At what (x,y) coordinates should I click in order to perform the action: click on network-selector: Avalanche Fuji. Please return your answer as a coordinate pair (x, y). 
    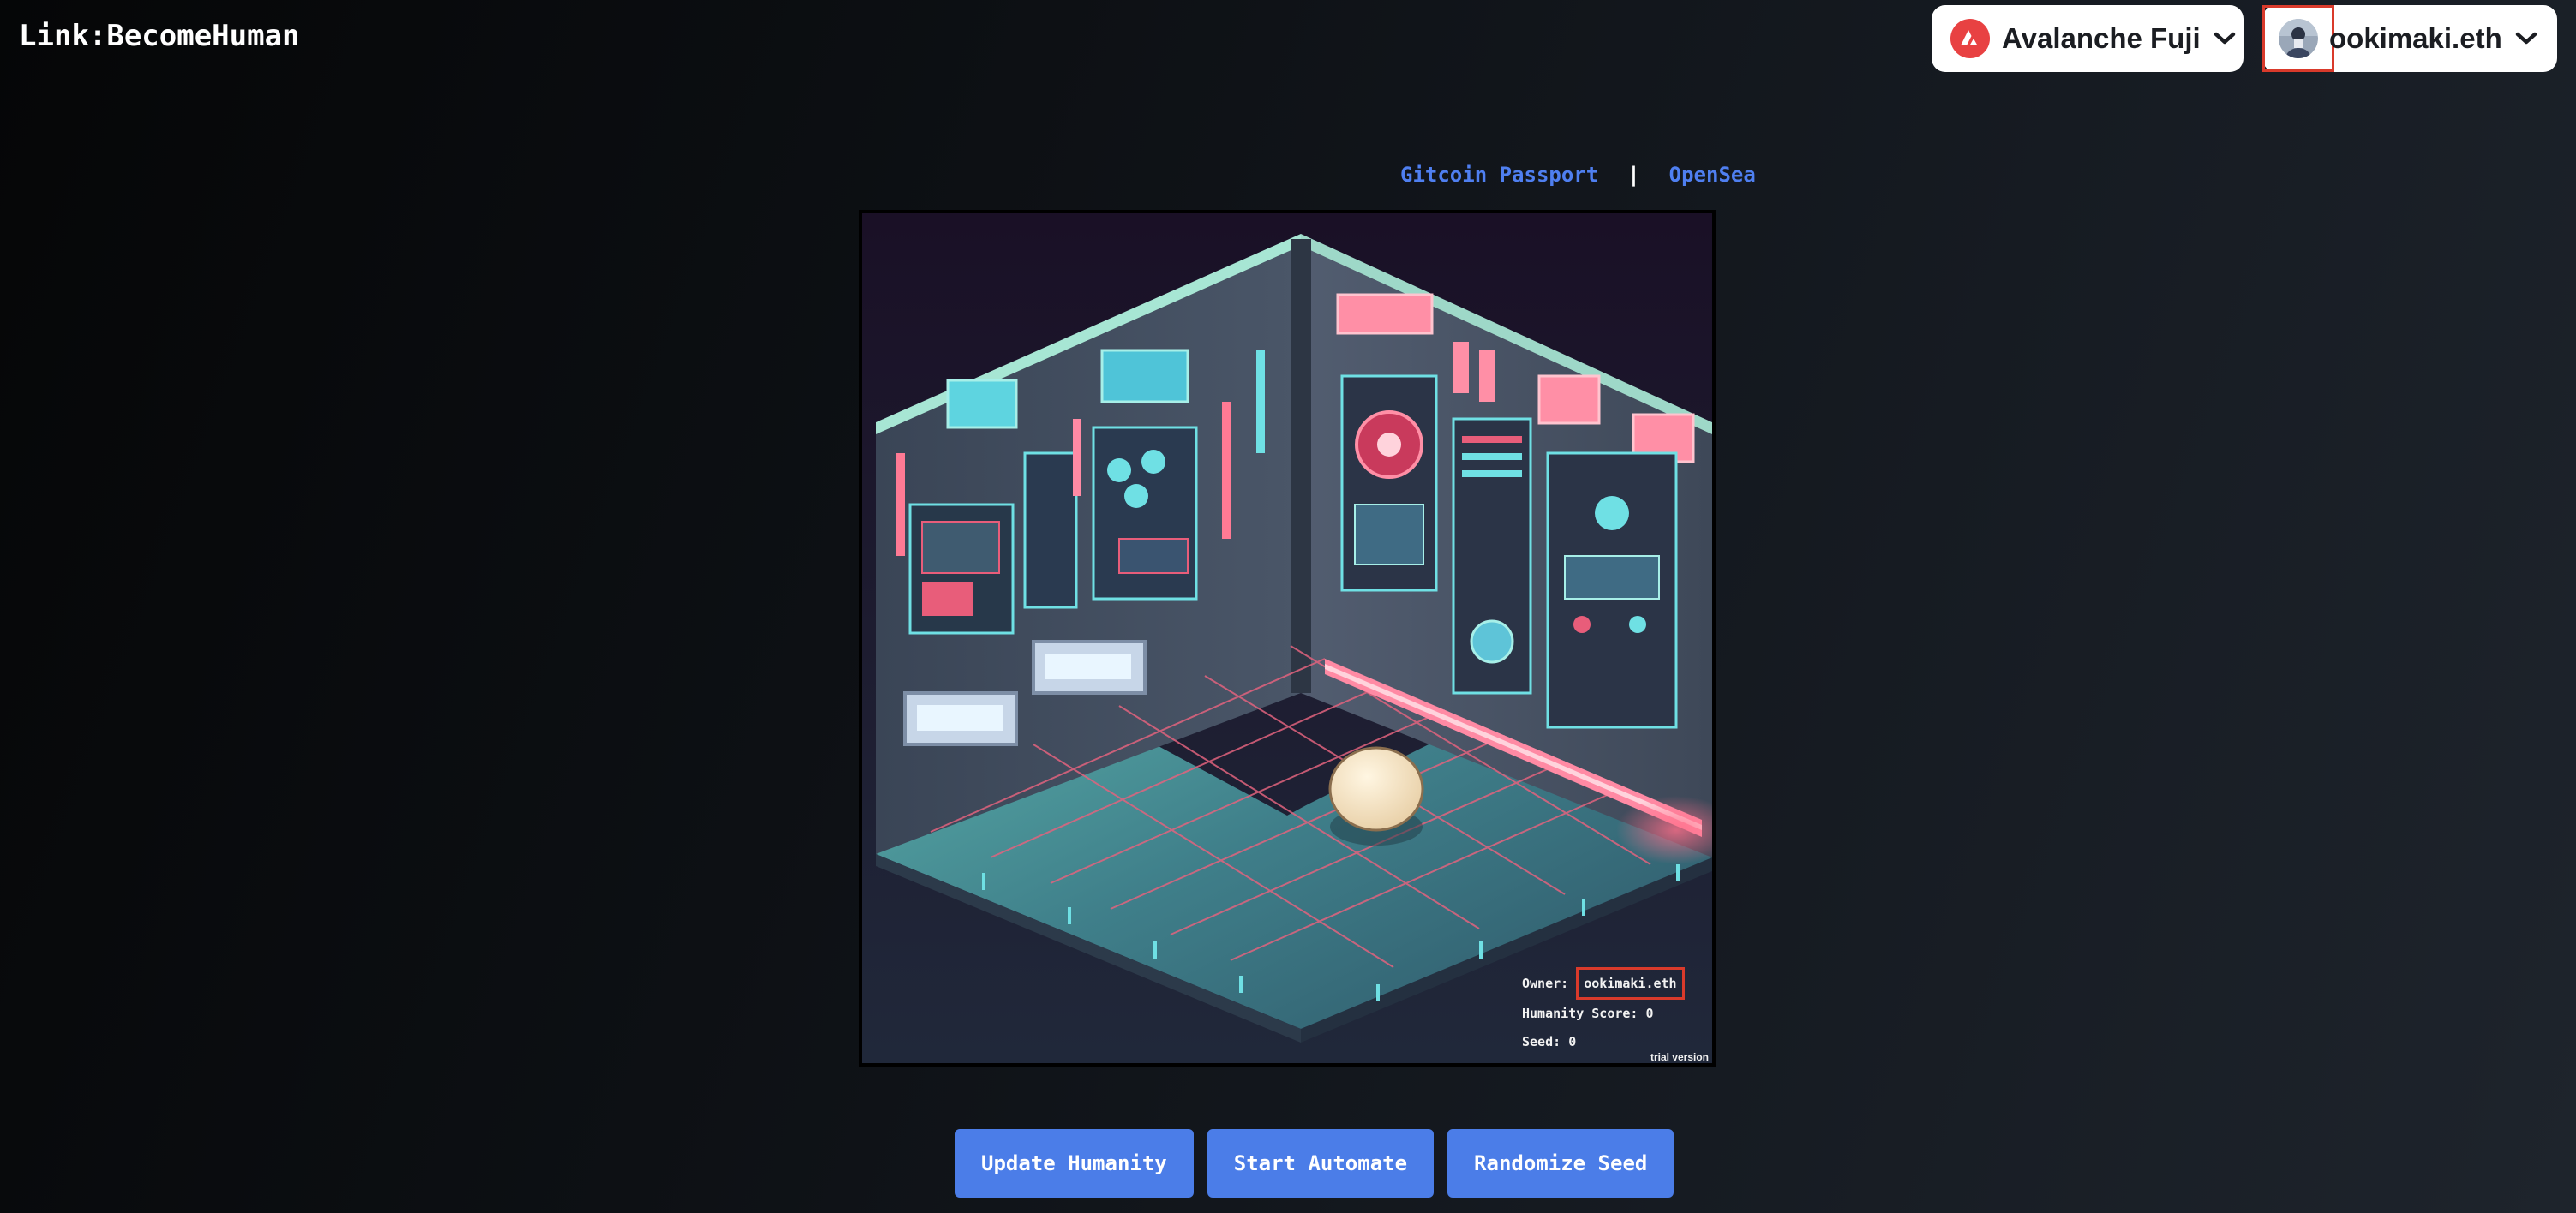
    Looking at the image, I should click on (2088, 38).